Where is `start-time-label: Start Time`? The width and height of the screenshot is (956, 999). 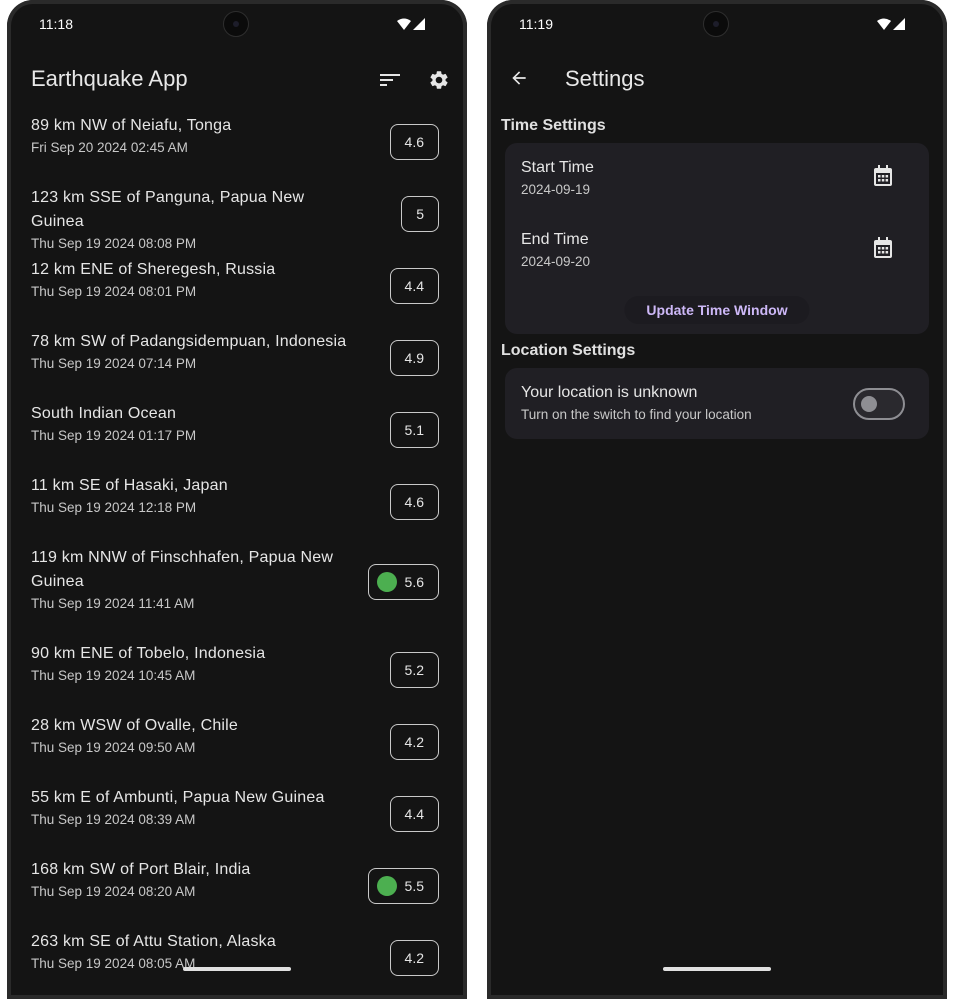 start-time-label: Start Time is located at coordinates (557, 167).